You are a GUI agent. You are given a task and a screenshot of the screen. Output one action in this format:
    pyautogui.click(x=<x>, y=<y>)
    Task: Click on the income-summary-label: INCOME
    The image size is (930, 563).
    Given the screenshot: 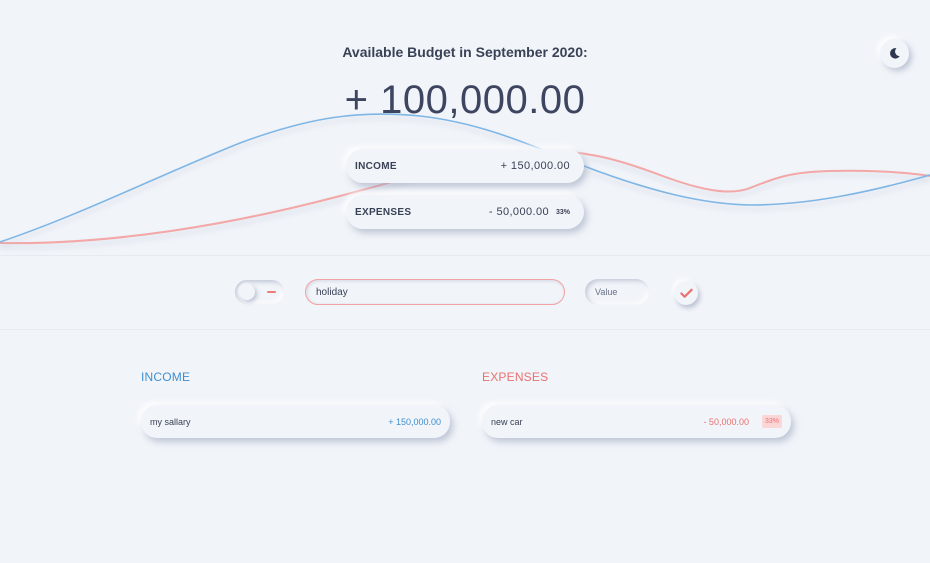 What is the action you would take?
    pyautogui.click(x=376, y=166)
    